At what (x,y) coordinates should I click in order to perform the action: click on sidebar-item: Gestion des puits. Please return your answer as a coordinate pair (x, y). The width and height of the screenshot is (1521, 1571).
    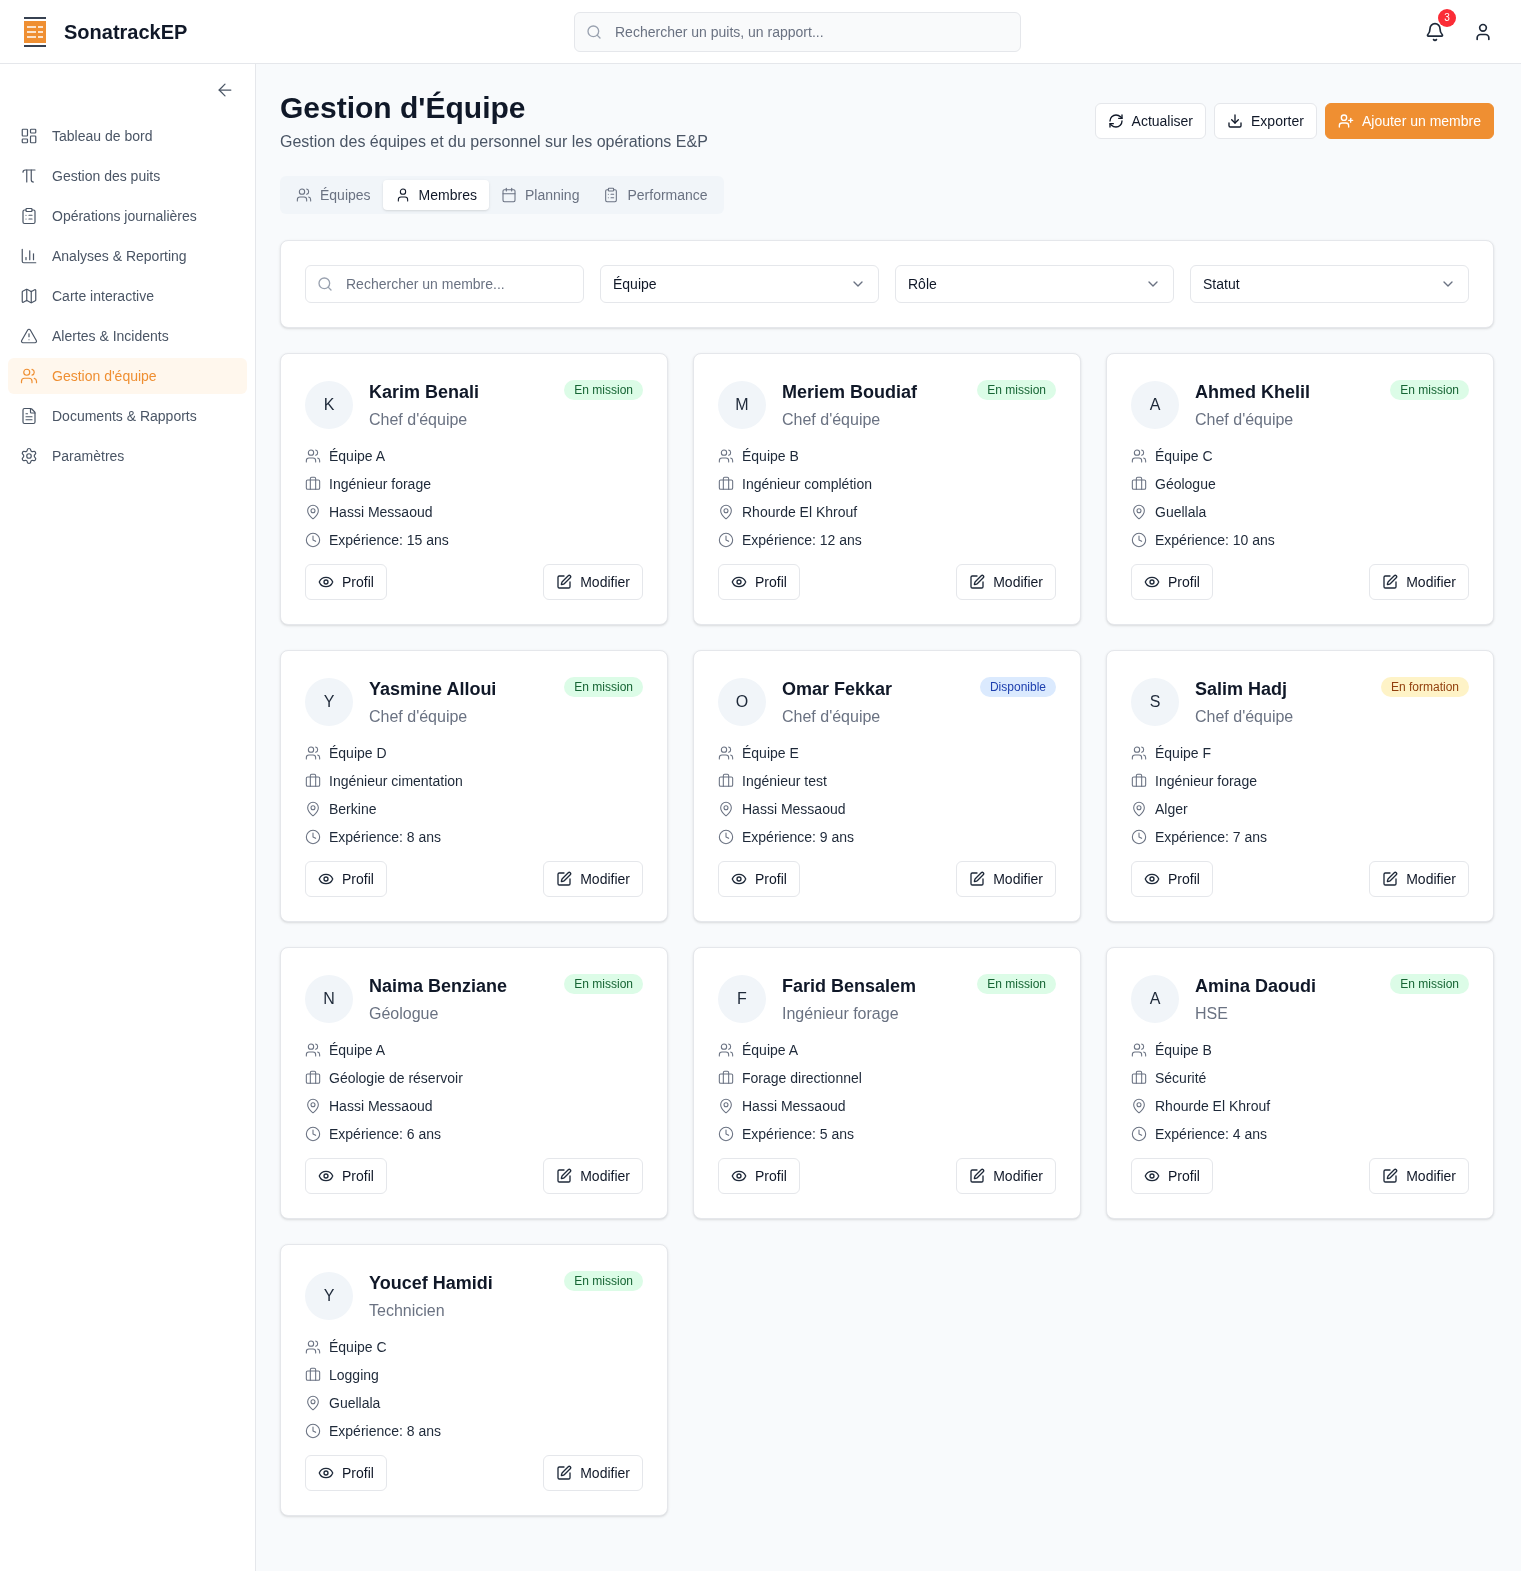
    Looking at the image, I should click on (127, 176).